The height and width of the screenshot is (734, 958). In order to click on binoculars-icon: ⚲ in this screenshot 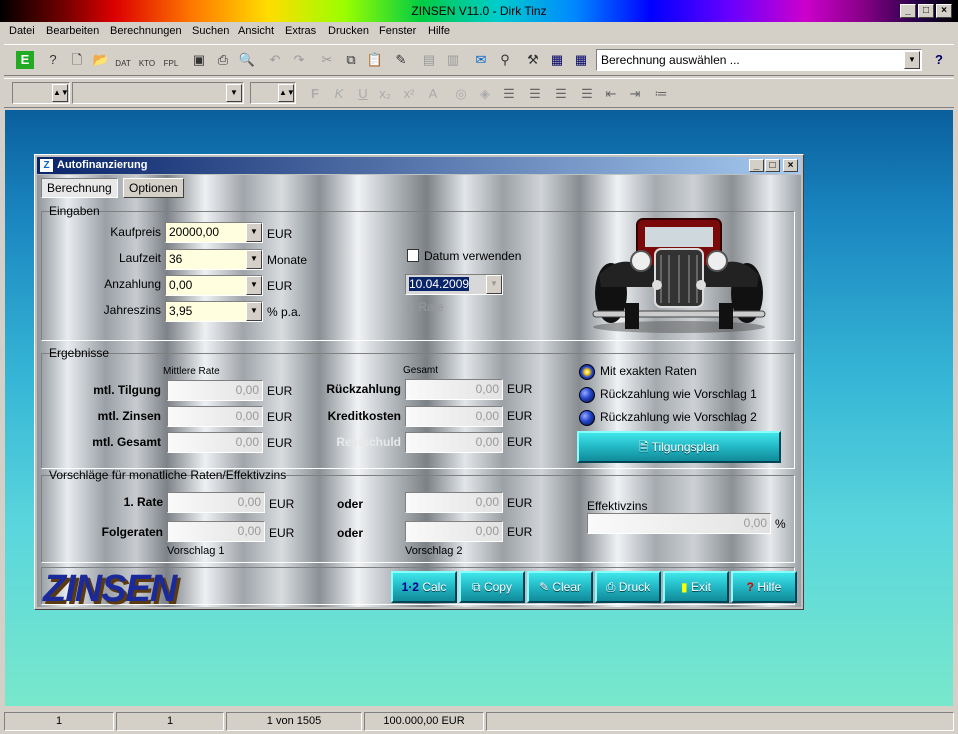, I will do `click(505, 60)`.